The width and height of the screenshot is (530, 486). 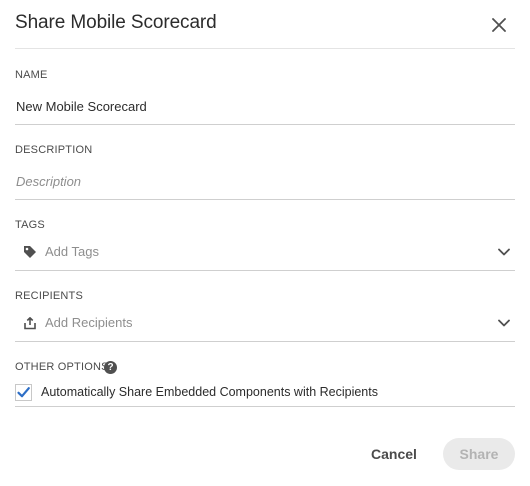 I want to click on tags-field: Add Tags, so click(x=265, y=256).